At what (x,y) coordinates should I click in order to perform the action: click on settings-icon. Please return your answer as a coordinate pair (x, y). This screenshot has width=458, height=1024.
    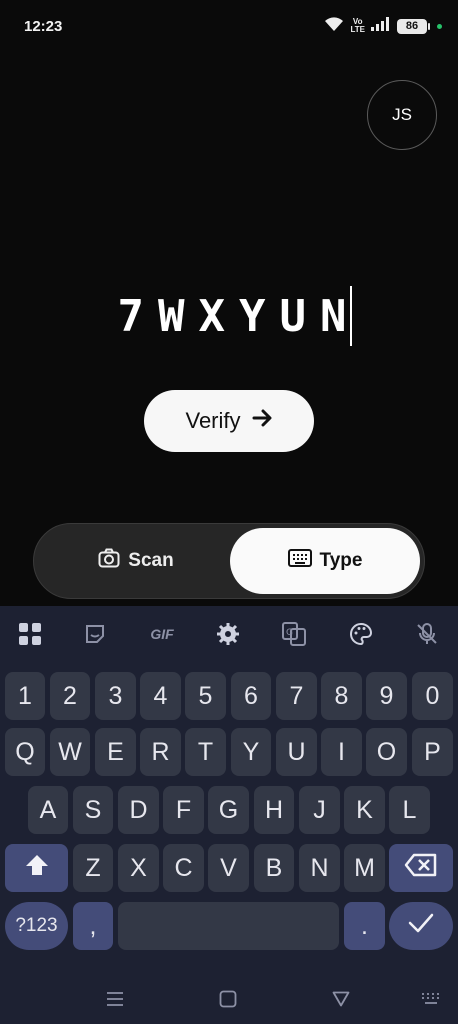
    Looking at the image, I should click on (228, 634).